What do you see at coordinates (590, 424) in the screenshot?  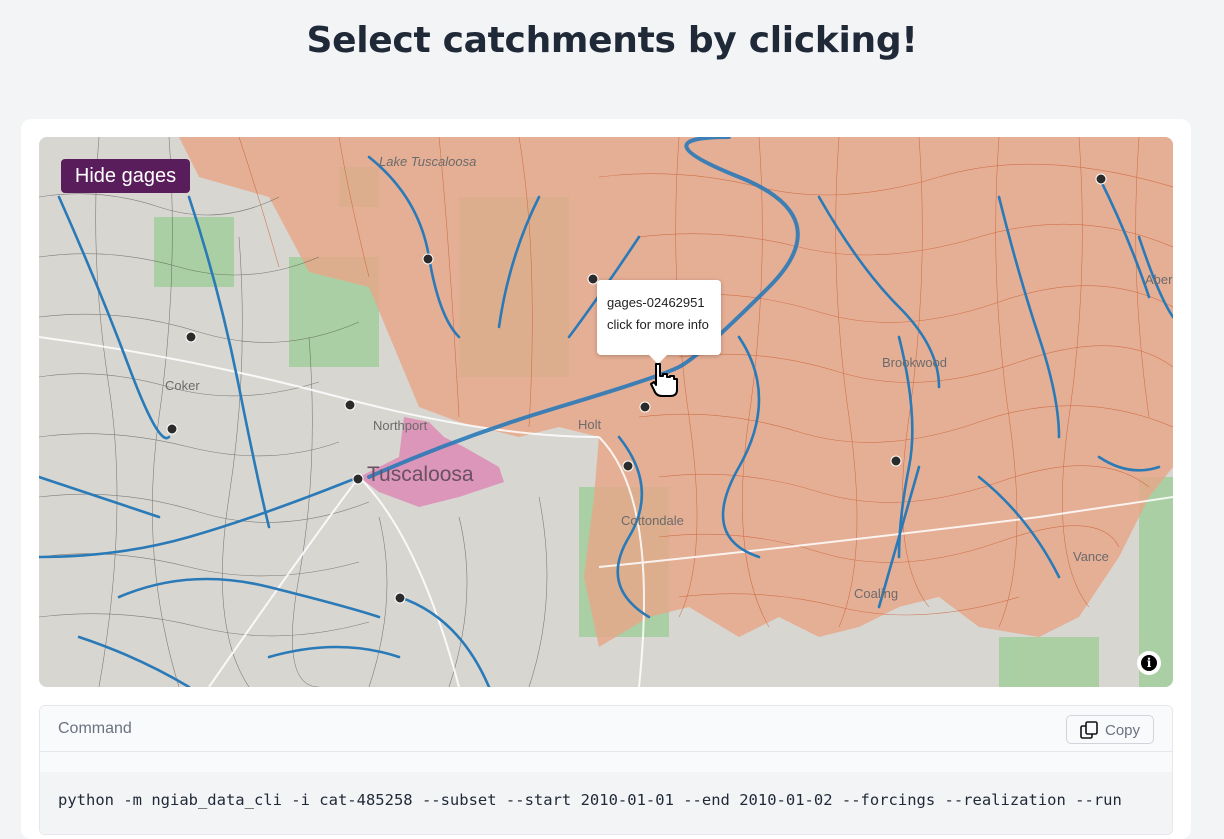 I see `label-holt: Holt` at bounding box center [590, 424].